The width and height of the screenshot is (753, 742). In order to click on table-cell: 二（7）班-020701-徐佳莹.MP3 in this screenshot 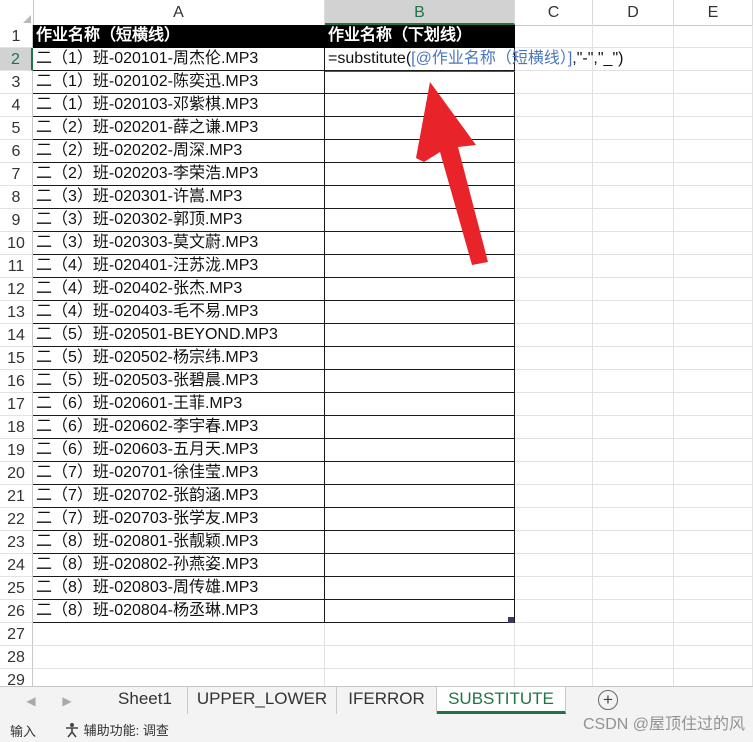, I will do `click(179, 473)`.